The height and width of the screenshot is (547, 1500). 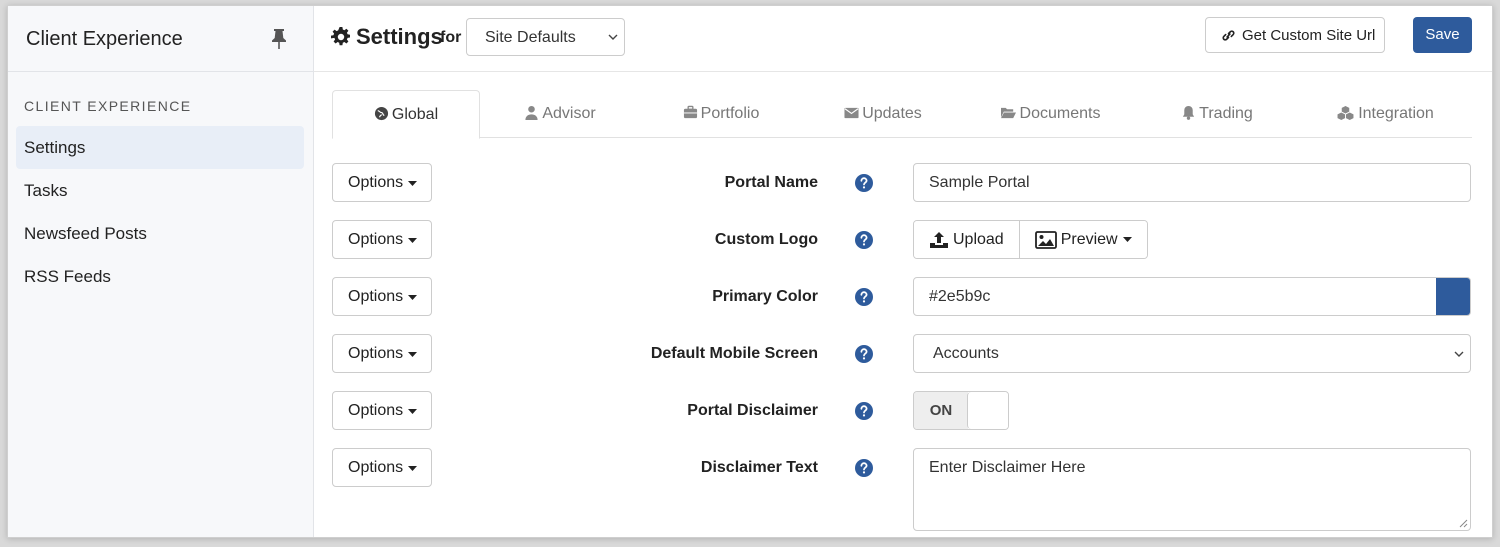 I want to click on default-mobile-screen-control: Accounts, so click(x=1192, y=353).